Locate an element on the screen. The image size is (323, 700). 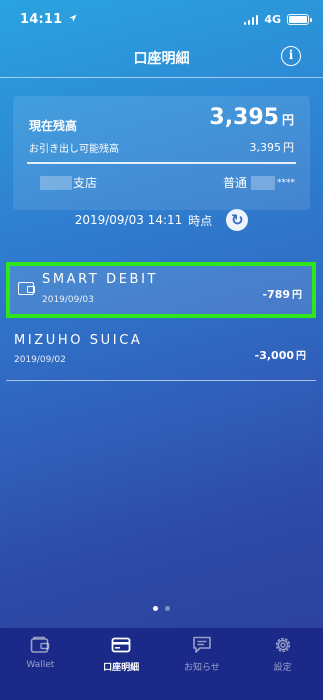
location-arrow-icon is located at coordinates (73, 18).